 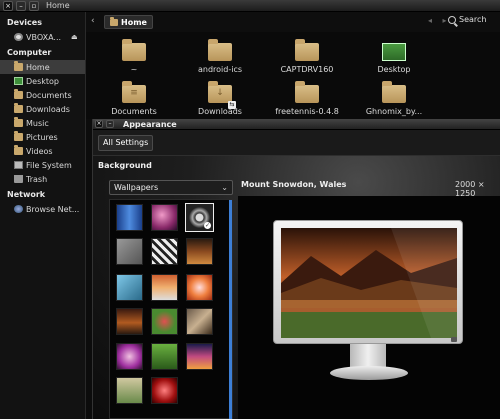 I want to click on preview-image, so click(x=369, y=283).